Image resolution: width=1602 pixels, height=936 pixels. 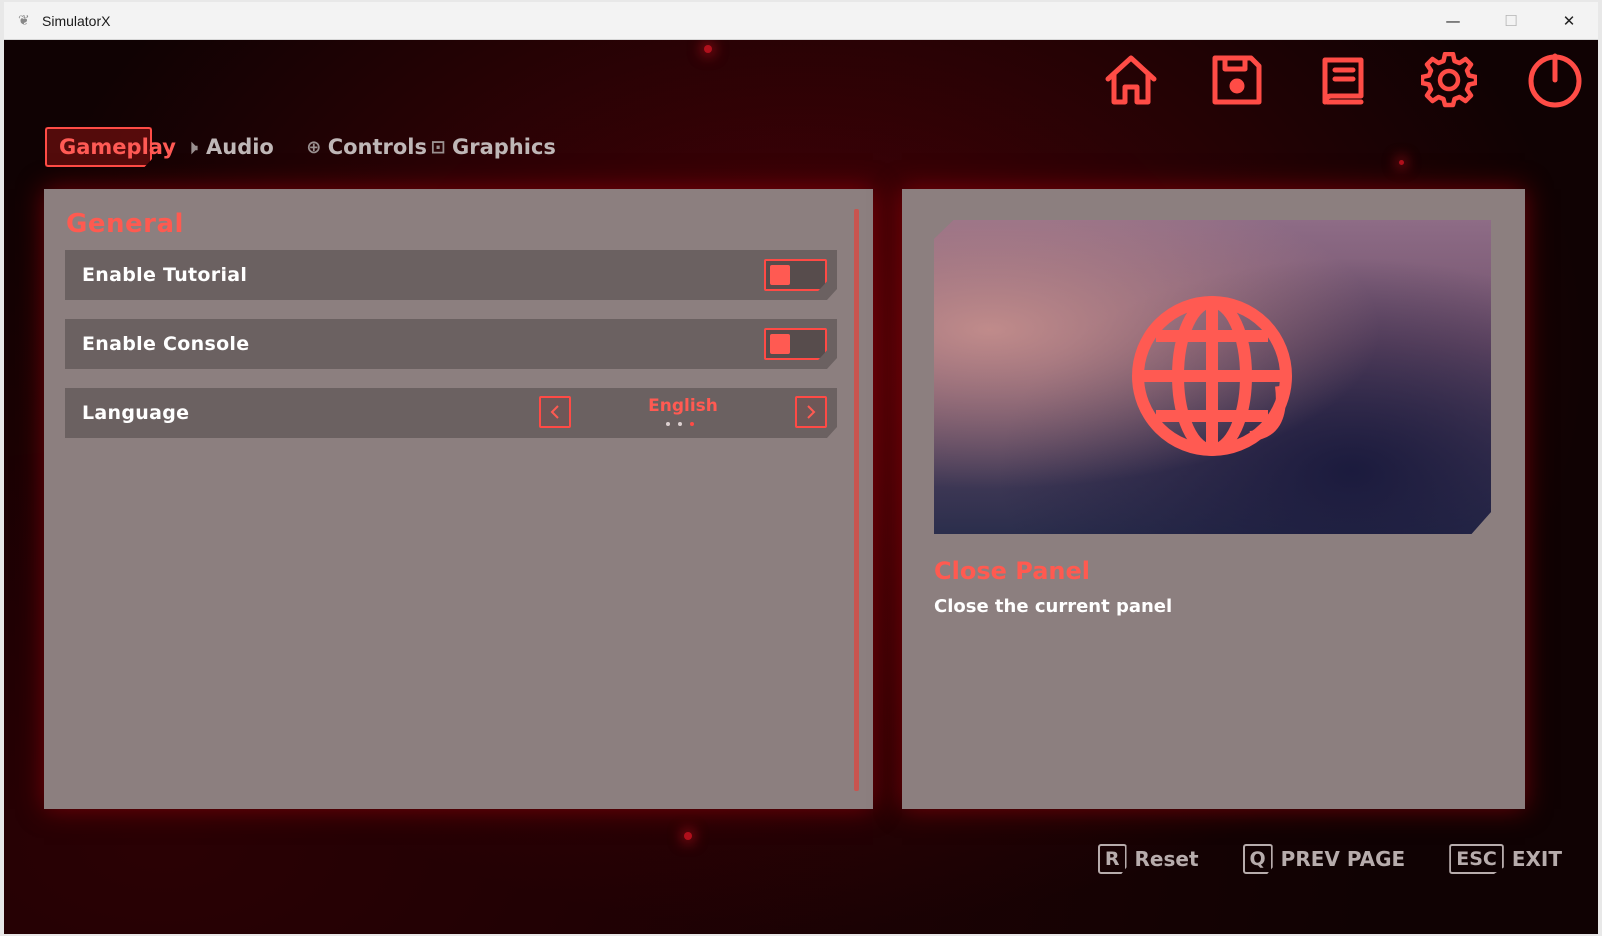 I want to click on tab-audio: 🕨 Audio, so click(x=241, y=147).